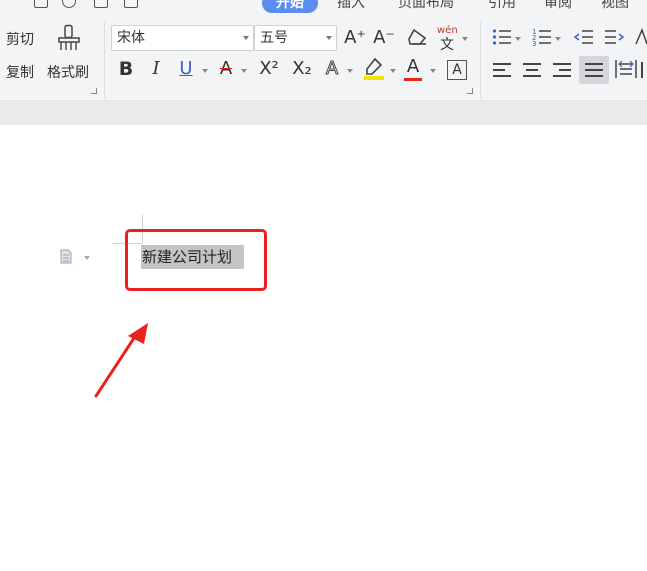 Image resolution: width=647 pixels, height=571 pixels. I want to click on shrink-font-button: A⁻, so click(384, 38).